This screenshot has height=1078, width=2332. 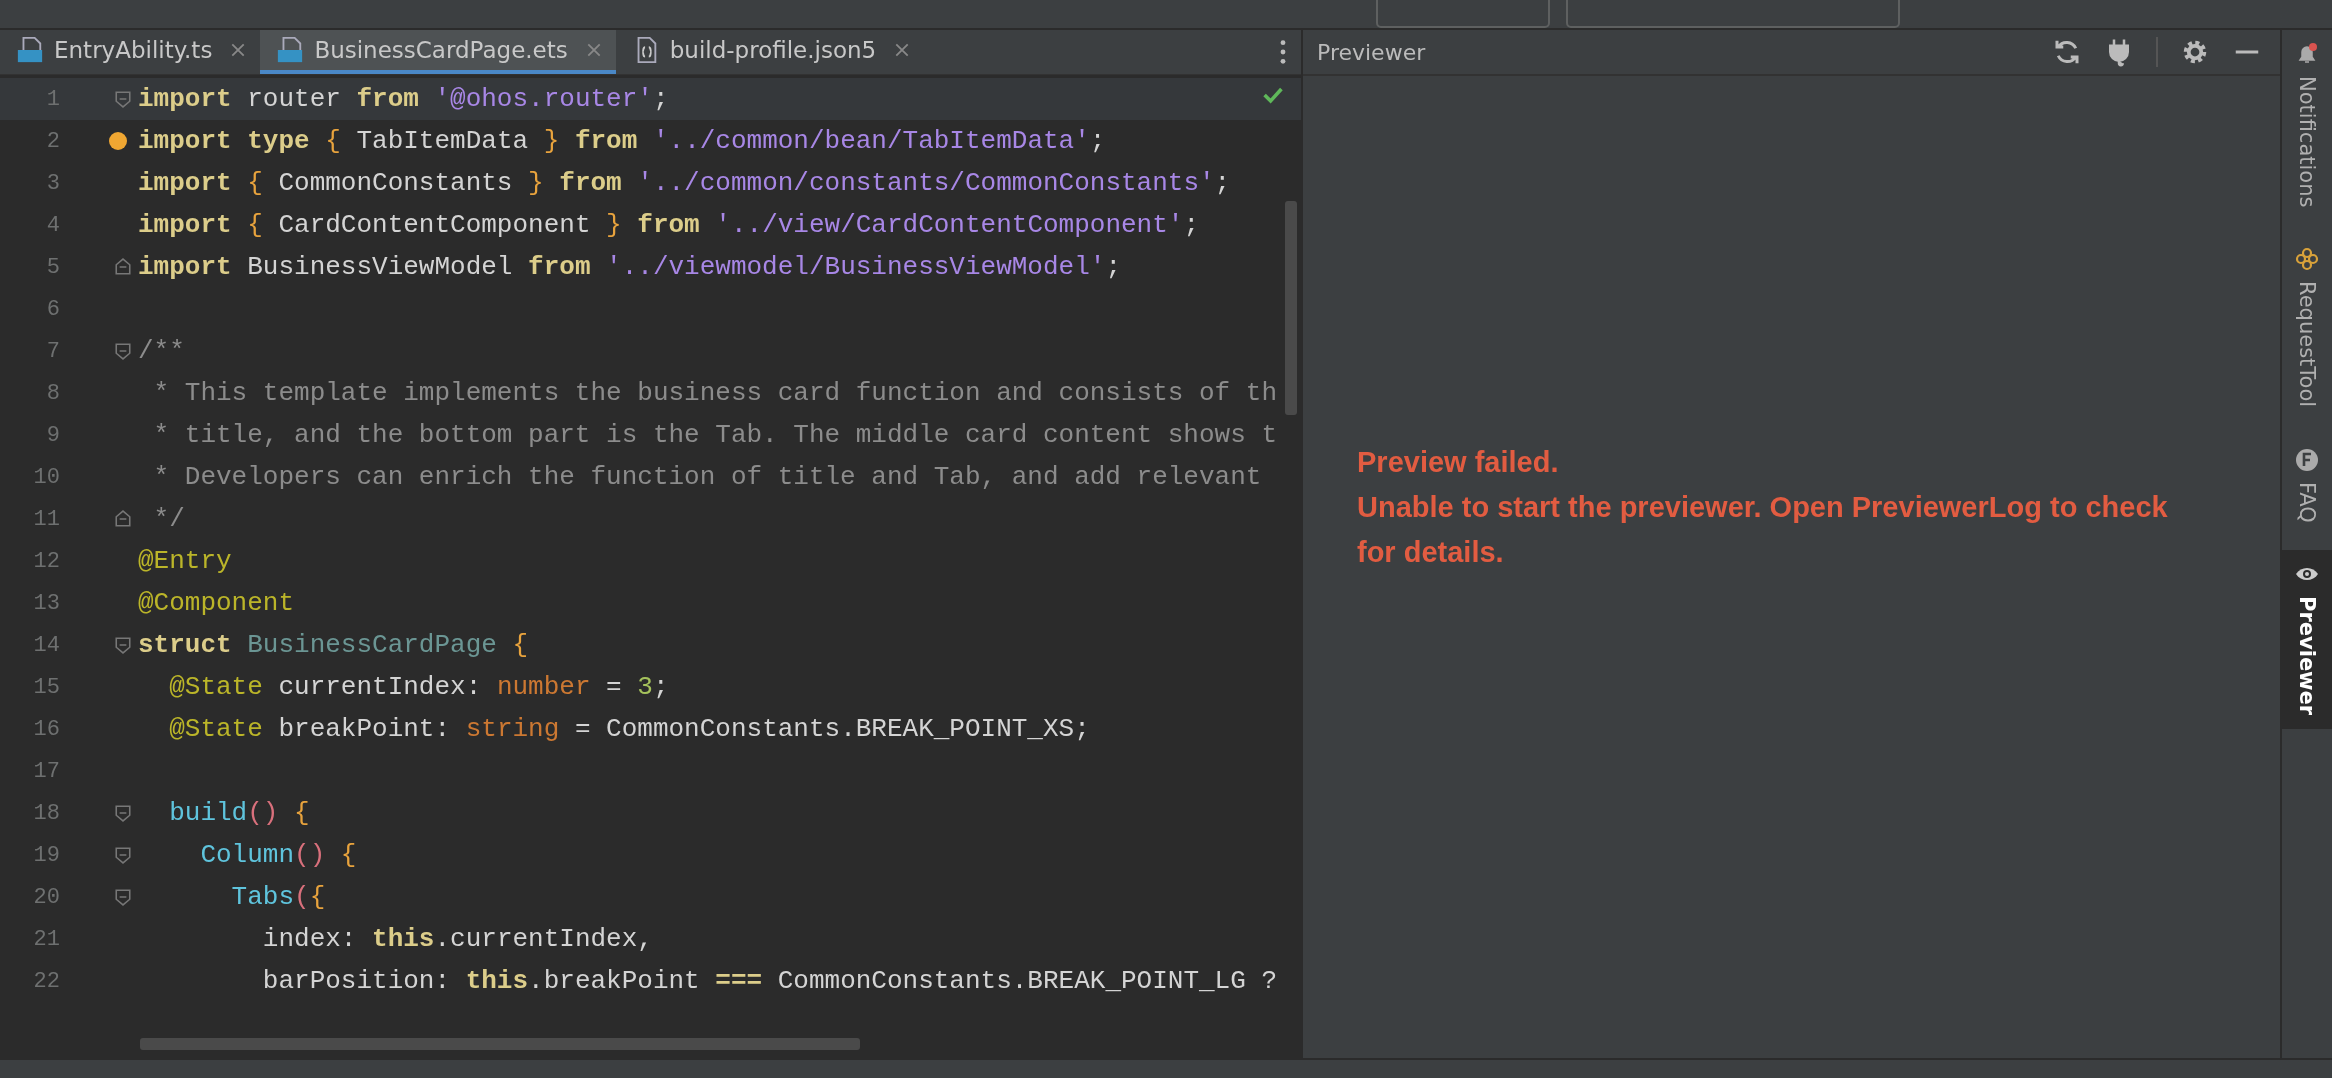 I want to click on code-line: index: this.currentIndex,, so click(x=457, y=939).